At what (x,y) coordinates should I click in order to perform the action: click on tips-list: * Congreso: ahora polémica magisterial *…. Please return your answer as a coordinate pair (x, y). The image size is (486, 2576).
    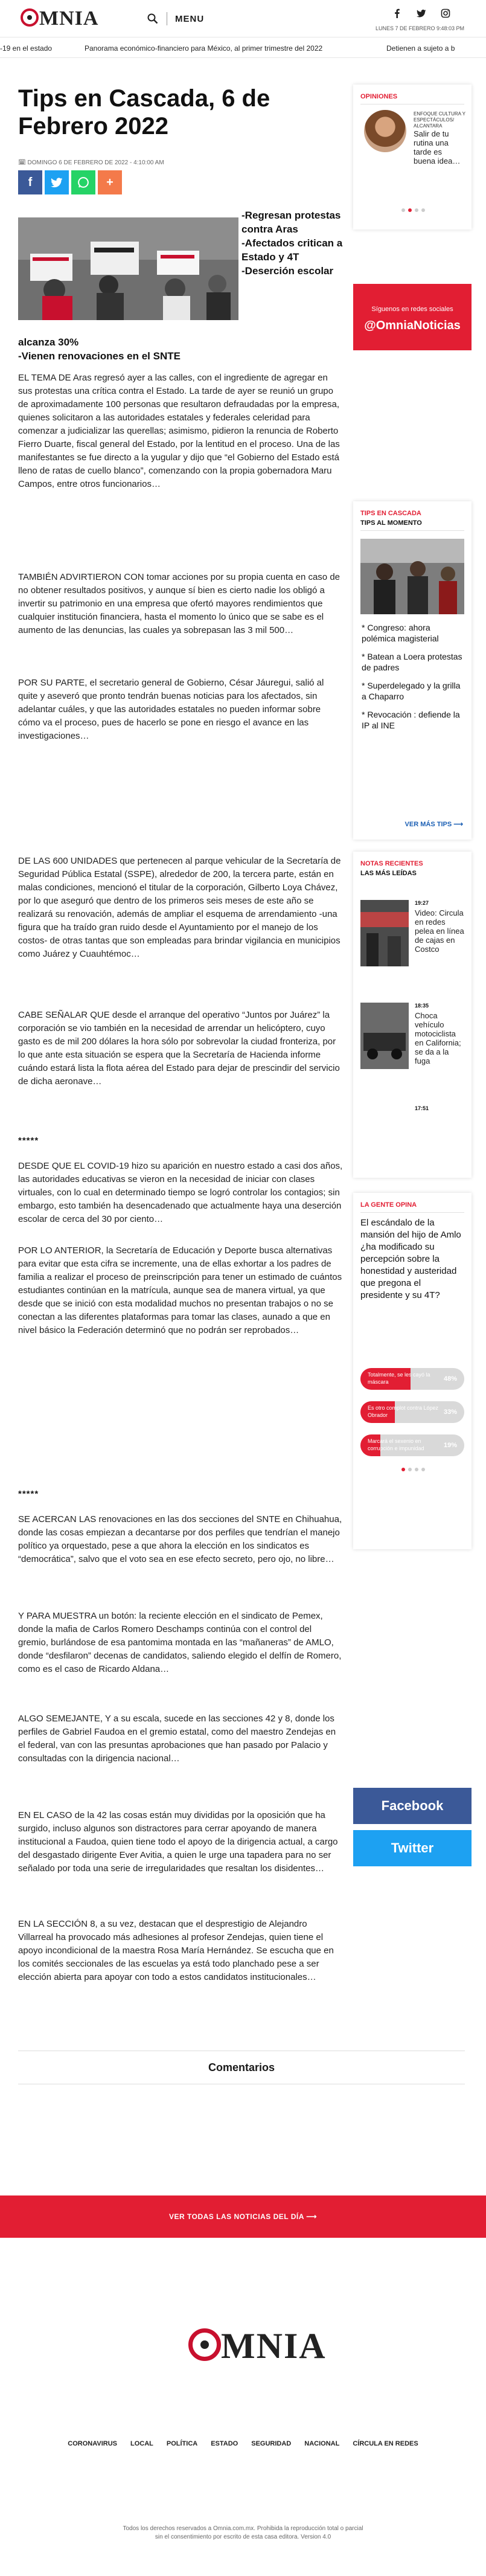
    Looking at the image, I should click on (414, 680).